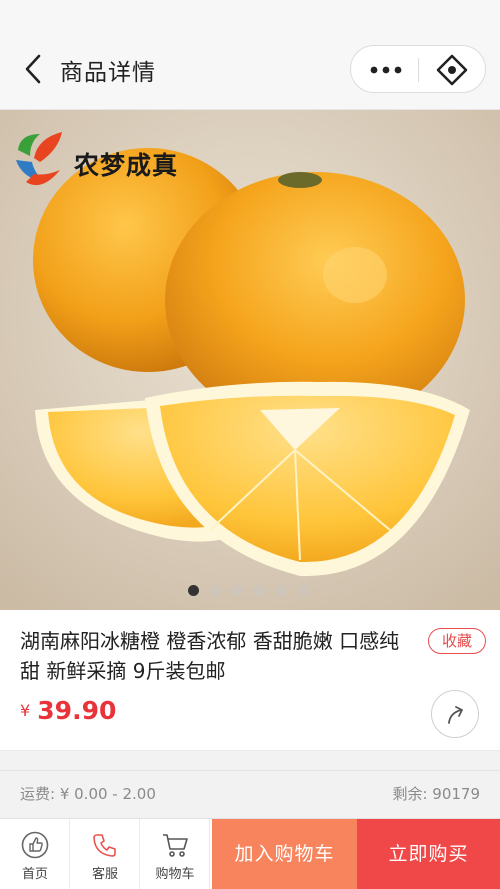 The width and height of the screenshot is (500, 889). I want to click on share-button, so click(455, 714).